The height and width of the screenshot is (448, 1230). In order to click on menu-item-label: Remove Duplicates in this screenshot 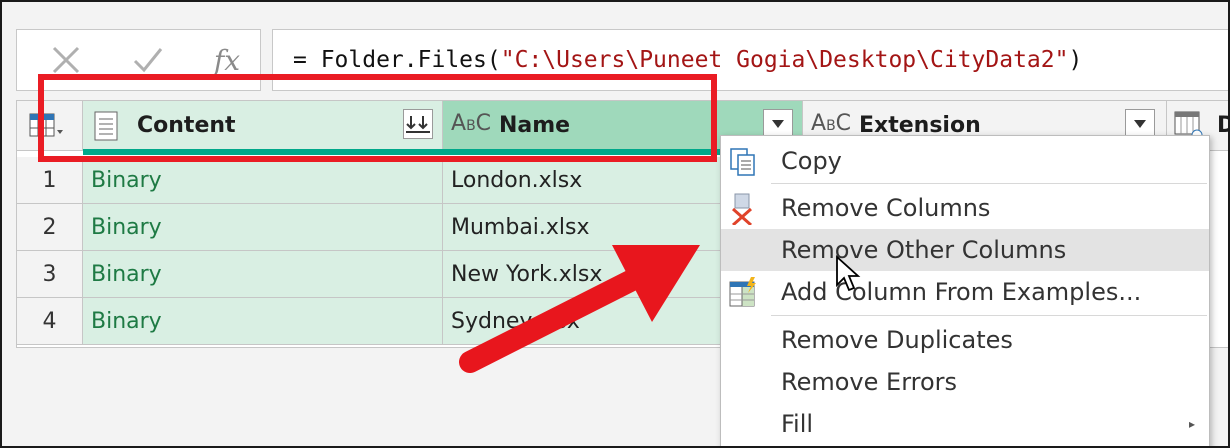, I will do `click(897, 340)`.